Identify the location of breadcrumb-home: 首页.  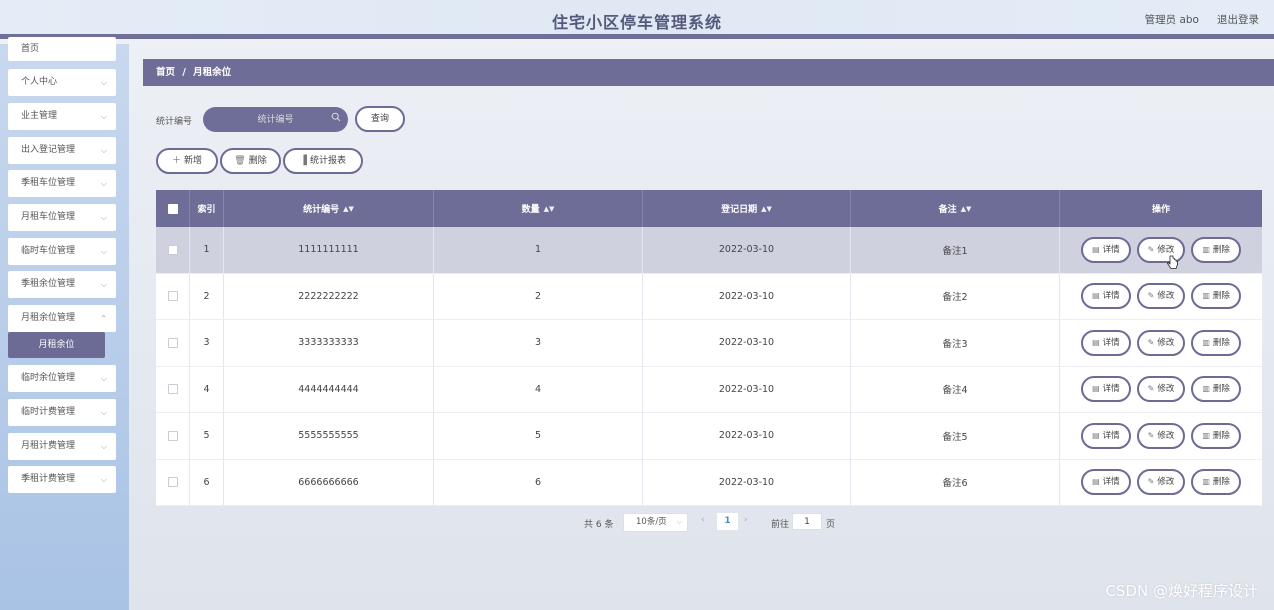
(165, 72).